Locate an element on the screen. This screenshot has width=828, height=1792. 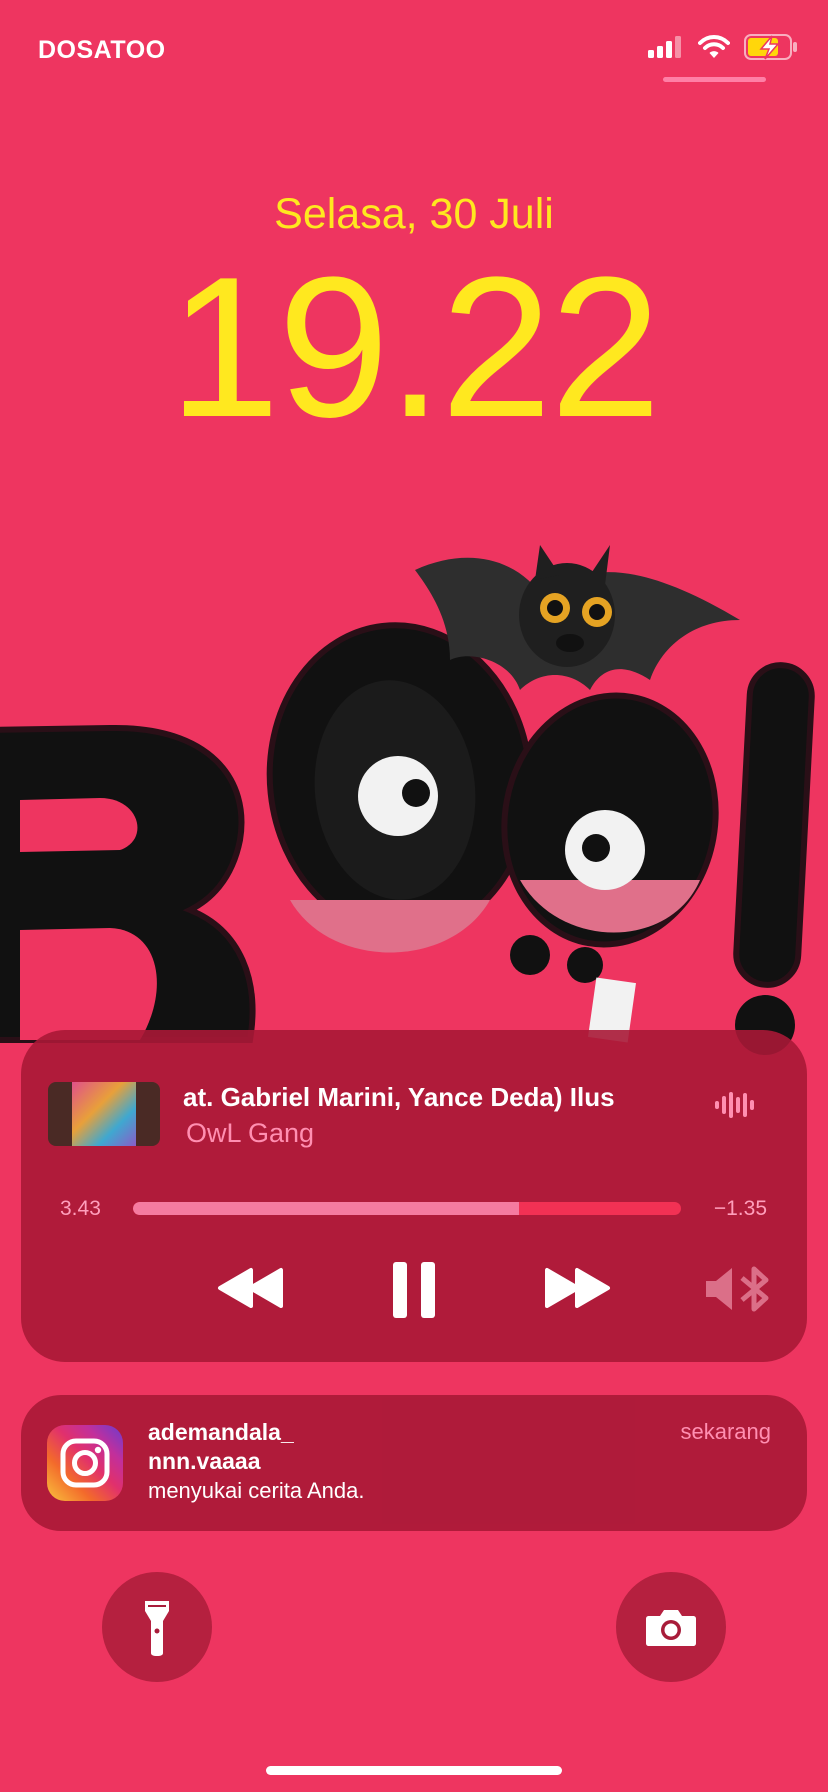
flashlight-button is located at coordinates (157, 1627).